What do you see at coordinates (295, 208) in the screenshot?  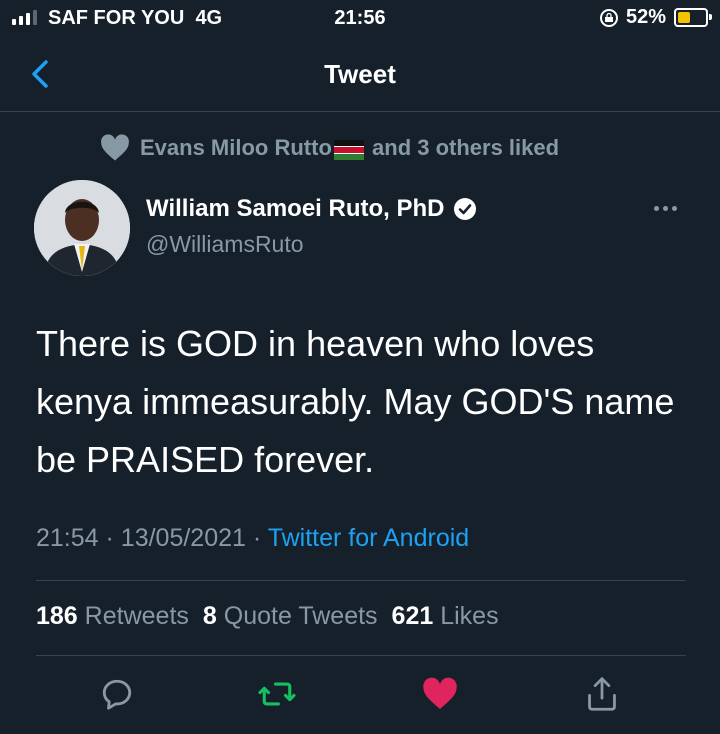 I see `author-name-text: William Samoei Ruto, PhD` at bounding box center [295, 208].